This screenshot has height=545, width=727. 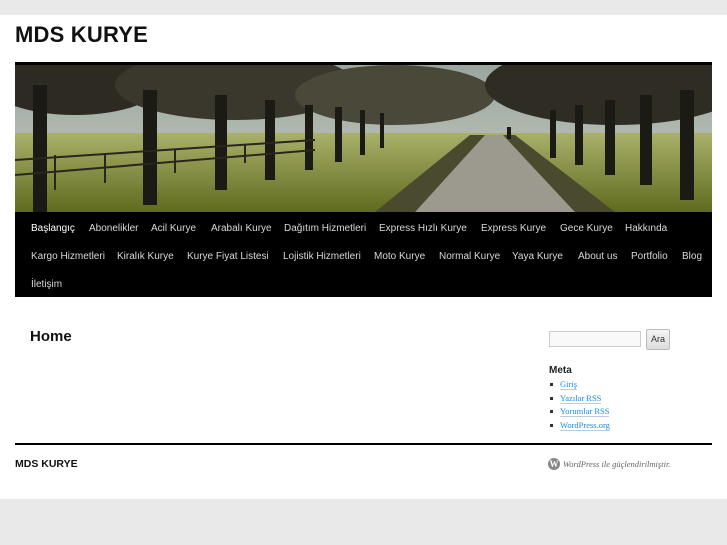 I want to click on nav-item-blog: Blog, so click(x=692, y=256).